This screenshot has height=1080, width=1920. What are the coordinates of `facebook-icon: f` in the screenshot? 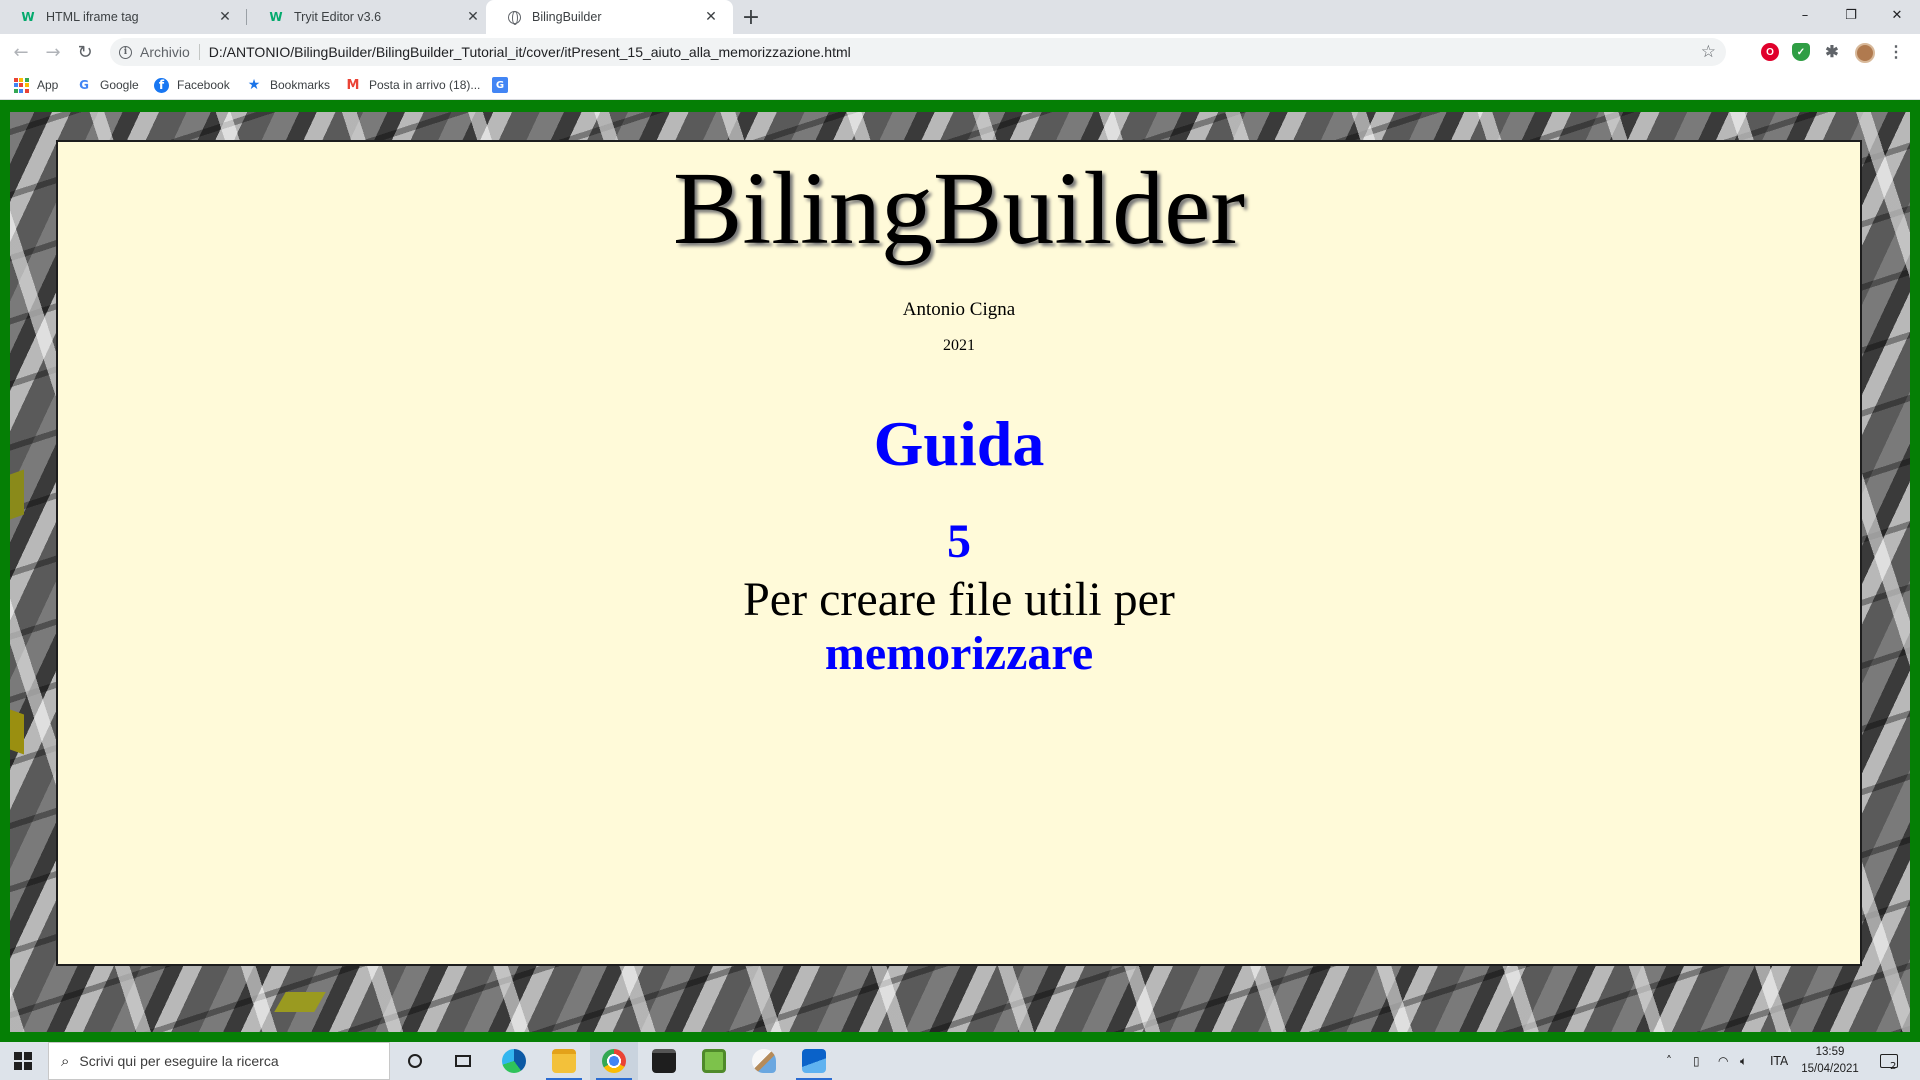 It's located at (161, 85).